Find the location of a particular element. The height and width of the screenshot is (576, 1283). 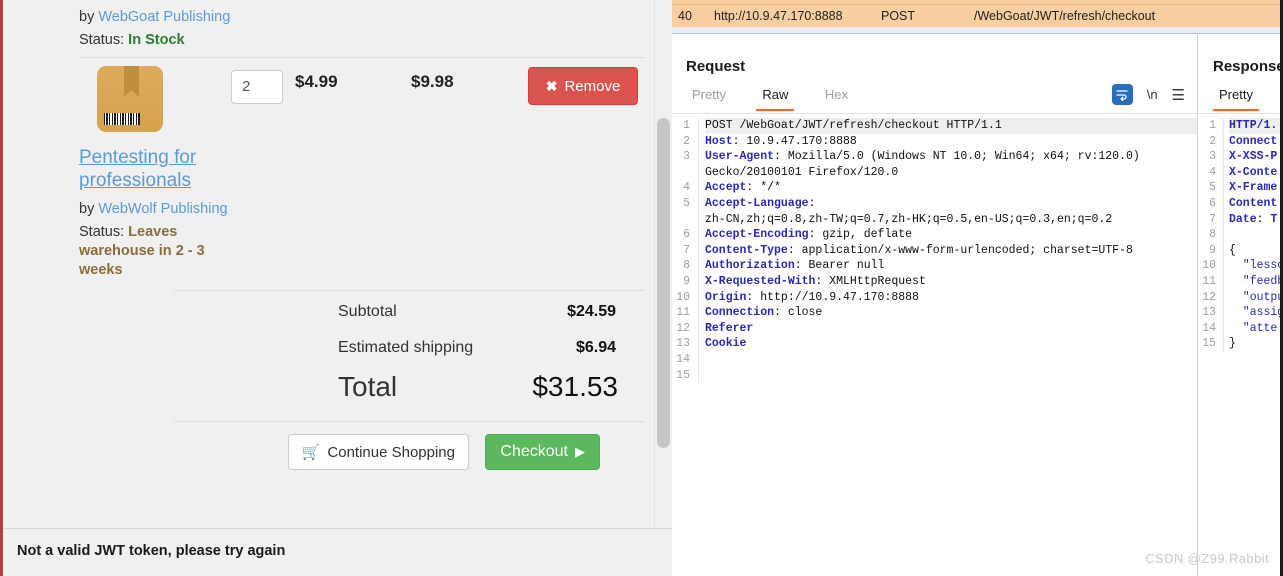

item2-title-link: Pentesting for professionals is located at coordinates (151, 169).